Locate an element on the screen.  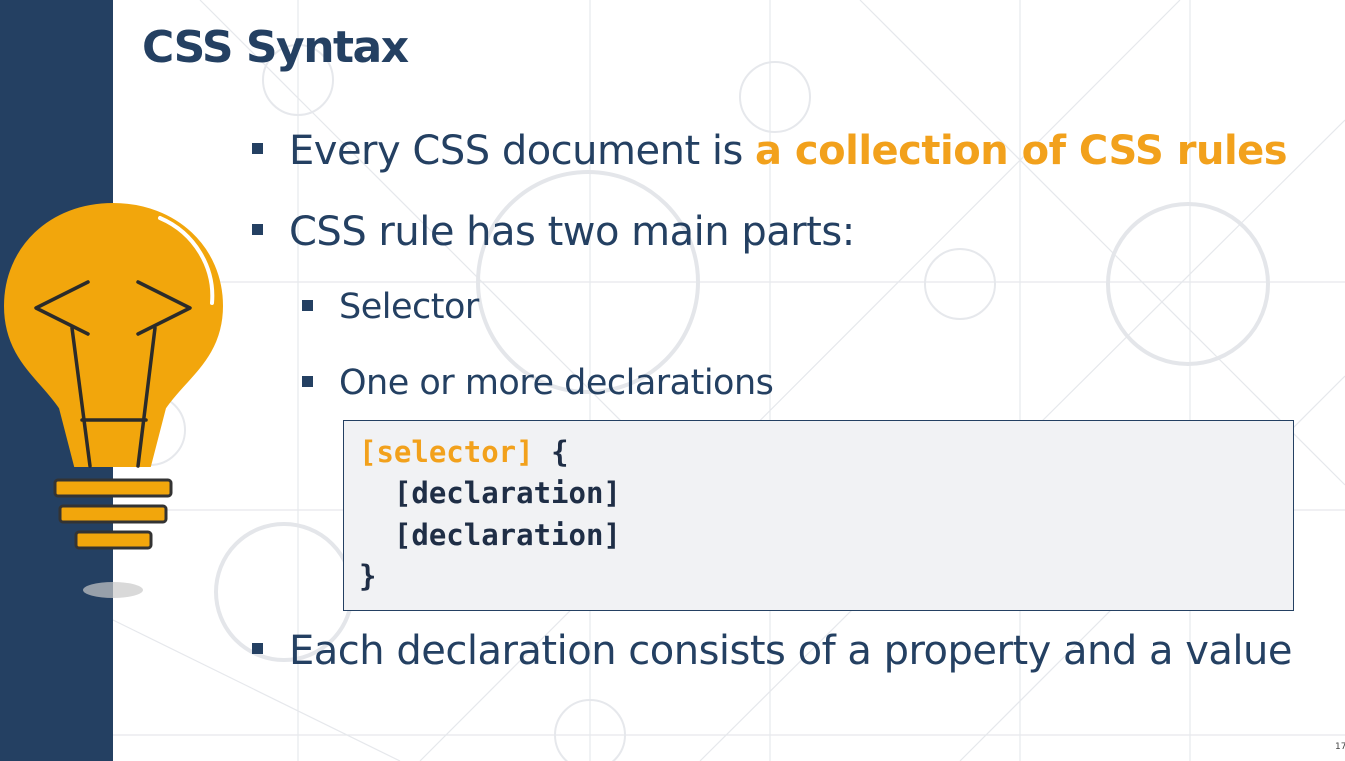
code-selector: [selector] is located at coordinates (446, 452).